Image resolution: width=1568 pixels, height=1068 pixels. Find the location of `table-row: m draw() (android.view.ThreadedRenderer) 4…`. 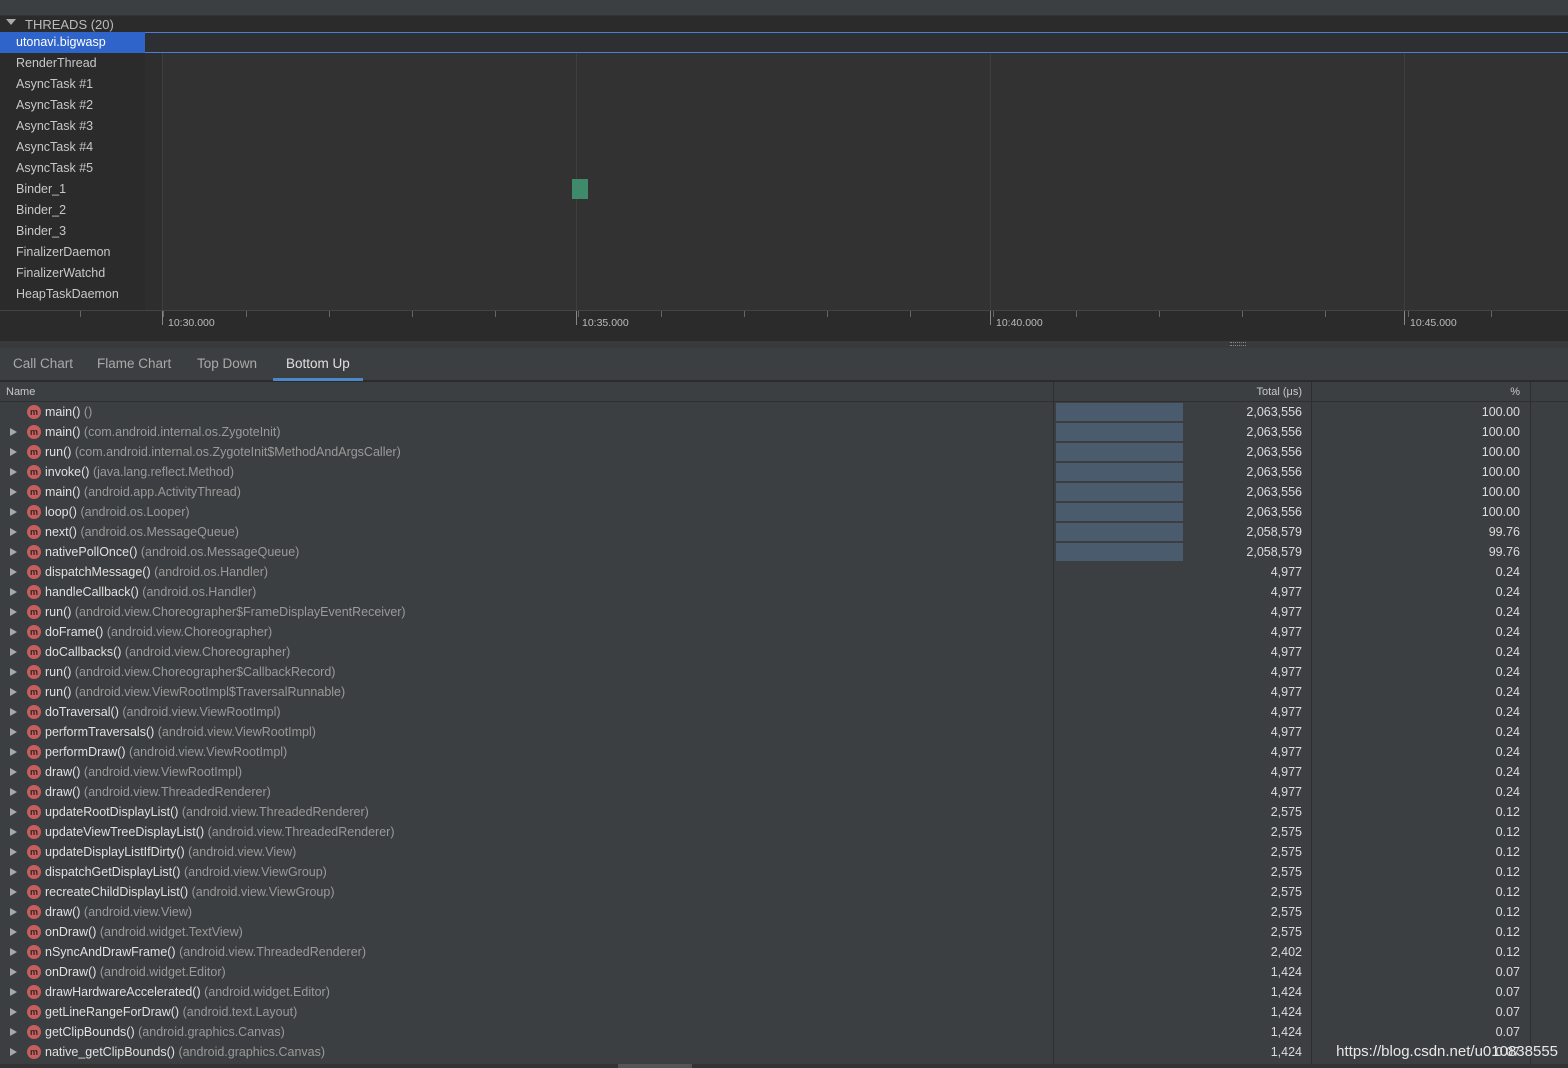

table-row: m draw() (android.view.ThreadedRenderer) 4… is located at coordinates (784, 792).